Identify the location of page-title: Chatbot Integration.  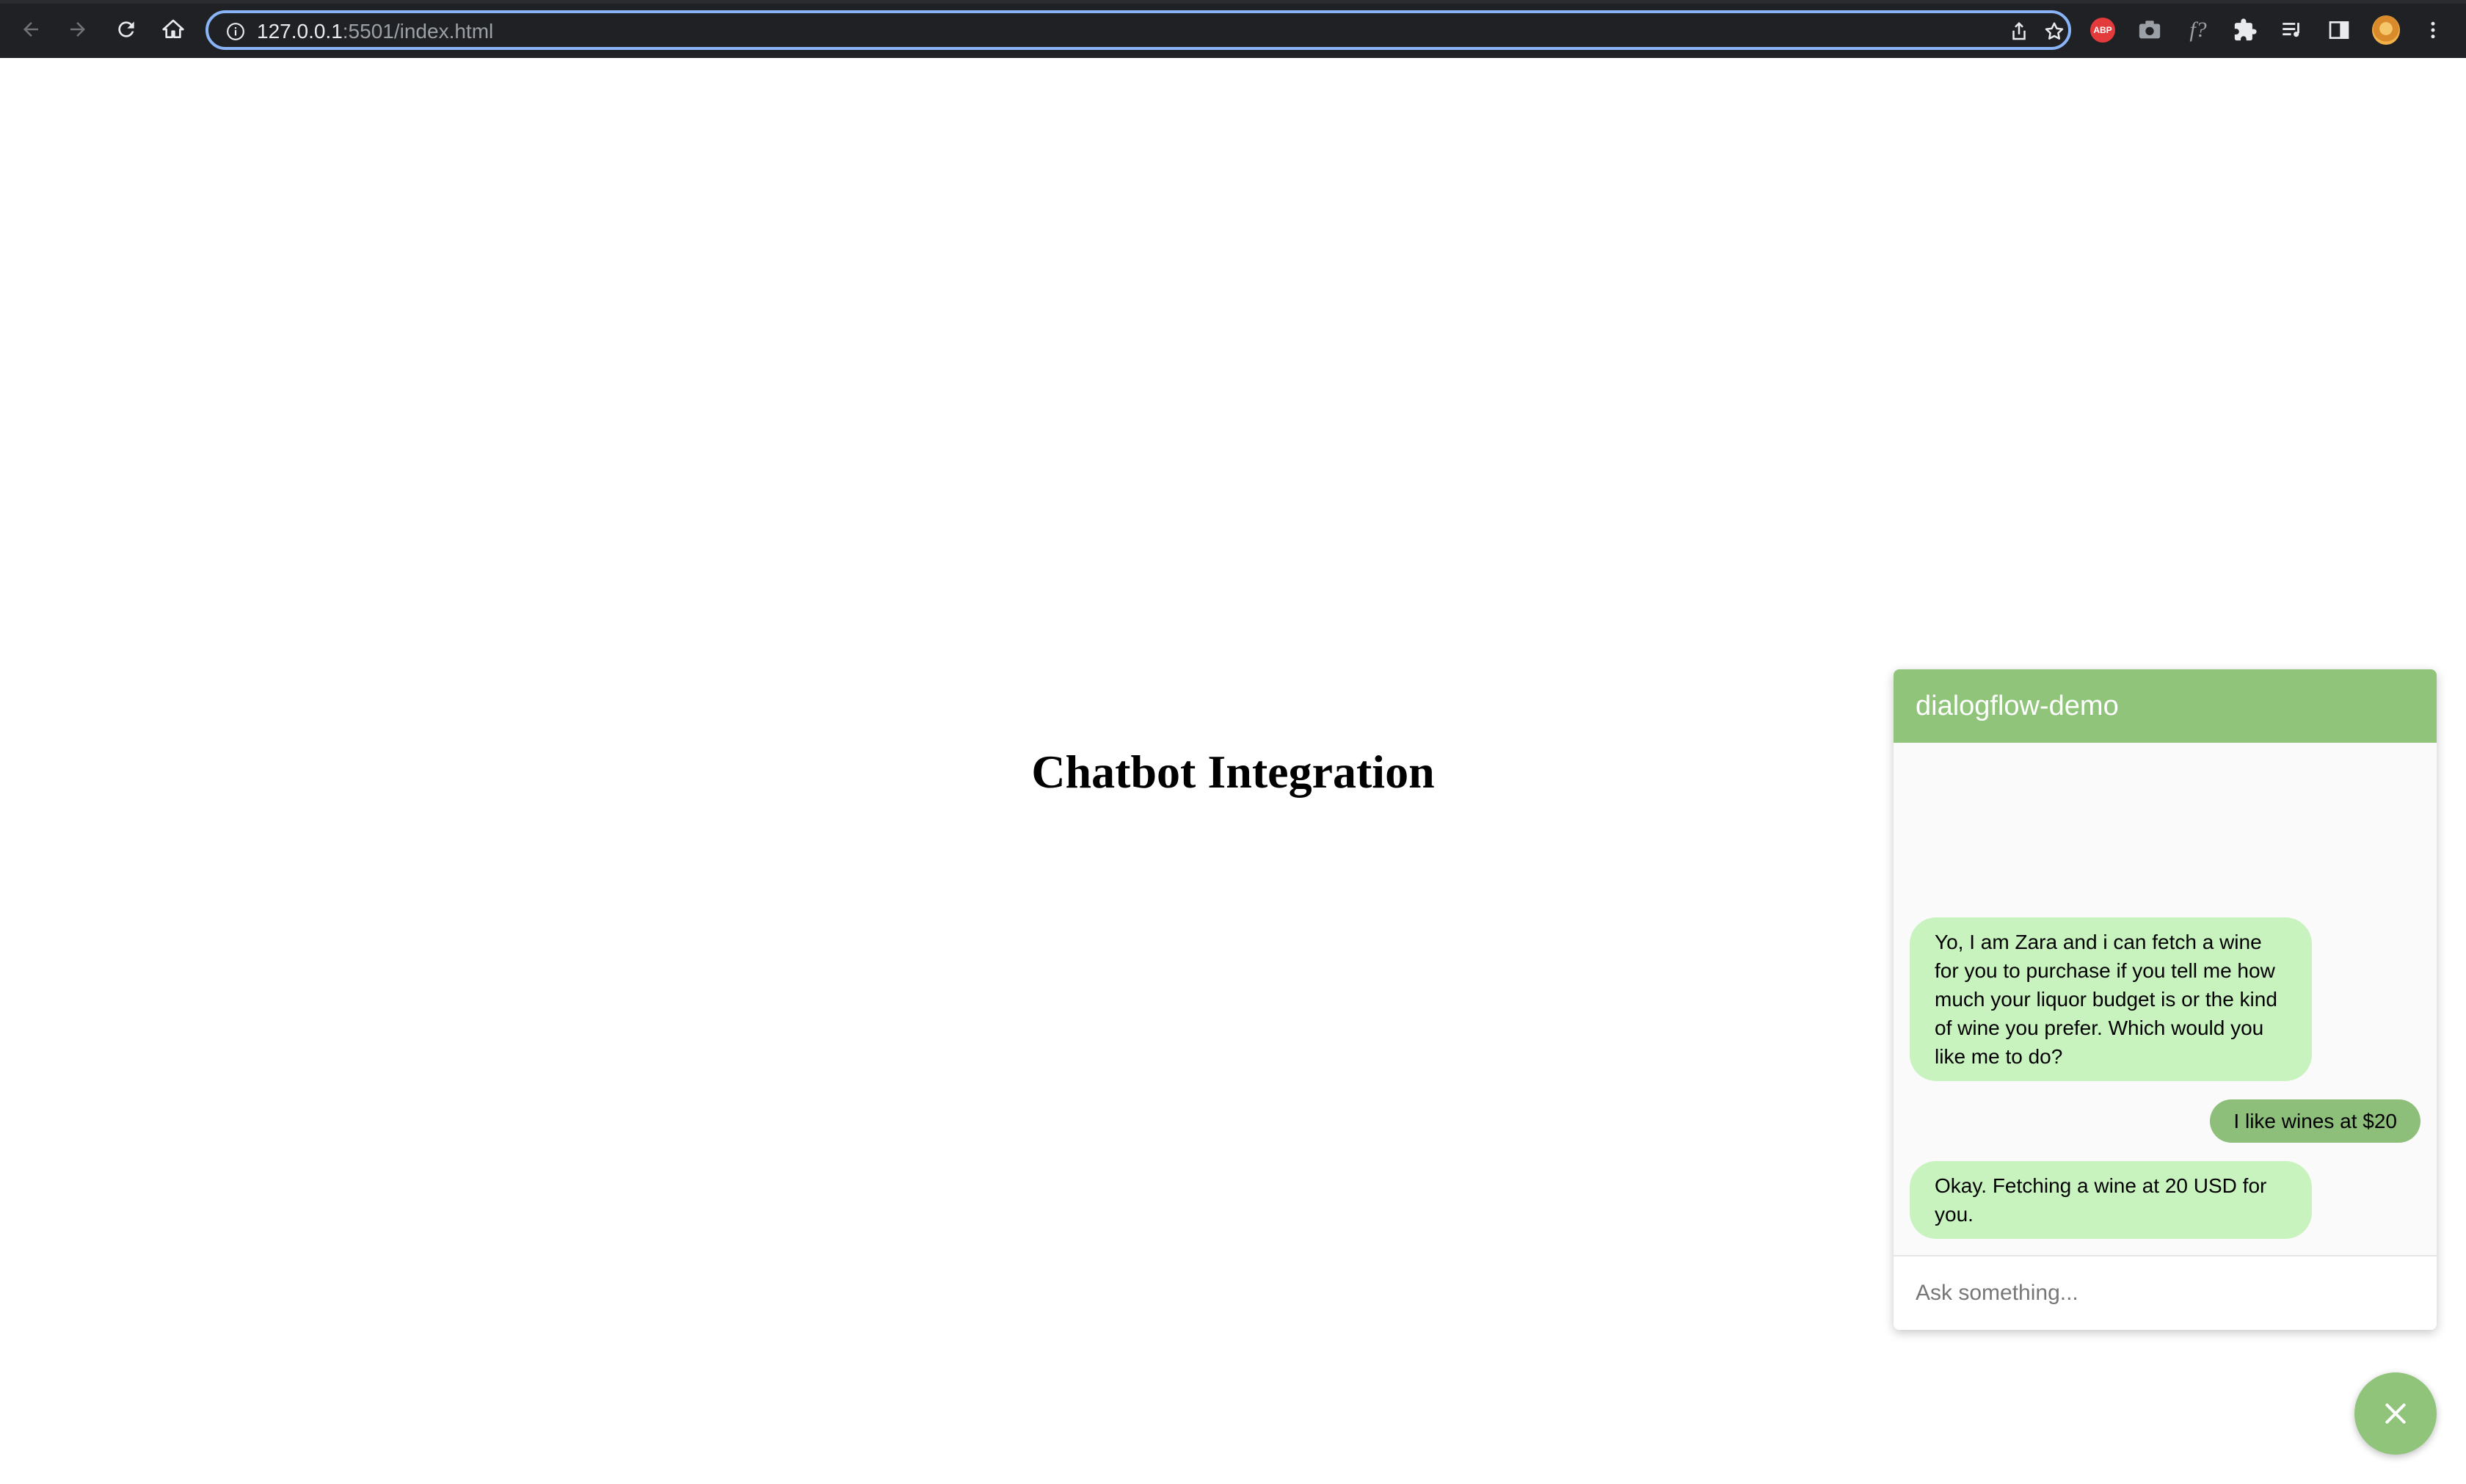
(1233, 772).